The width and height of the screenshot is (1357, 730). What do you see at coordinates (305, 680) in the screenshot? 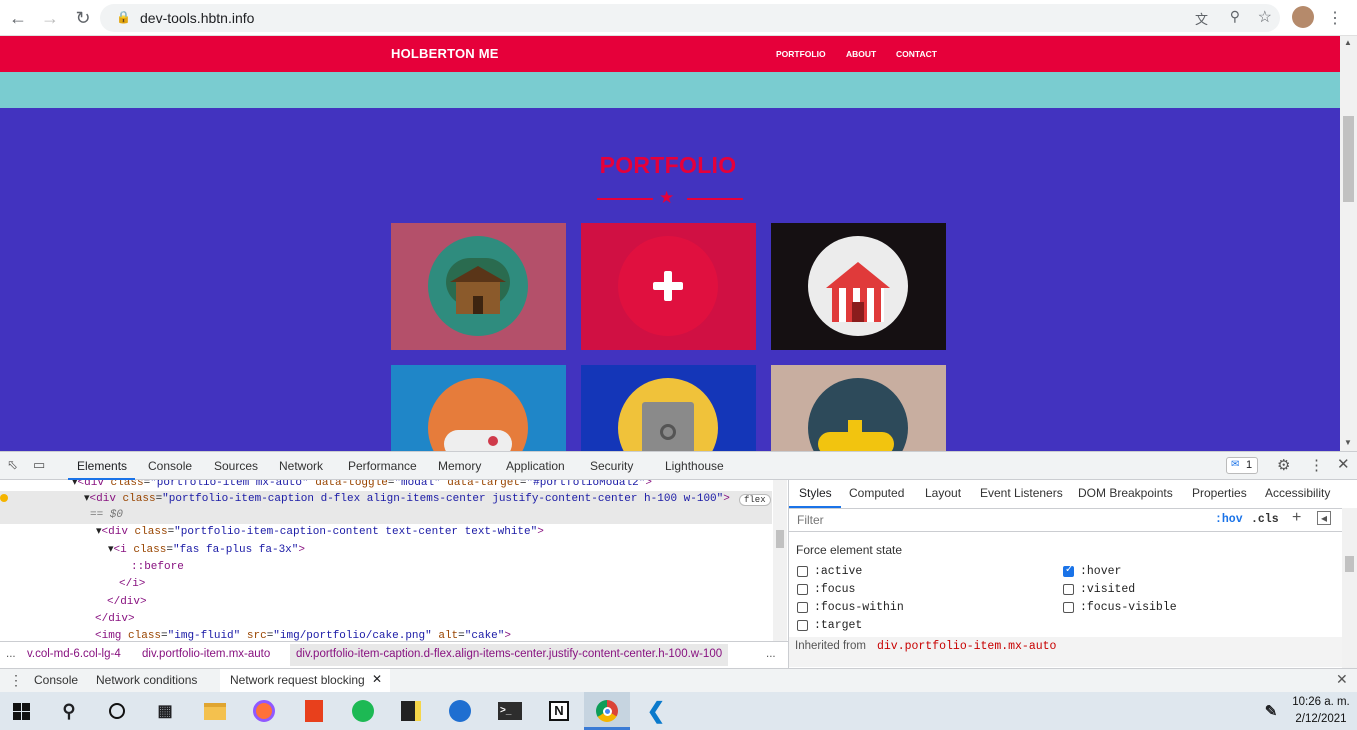
I see `drawer-active-tab: Network request blocking ✕` at bounding box center [305, 680].